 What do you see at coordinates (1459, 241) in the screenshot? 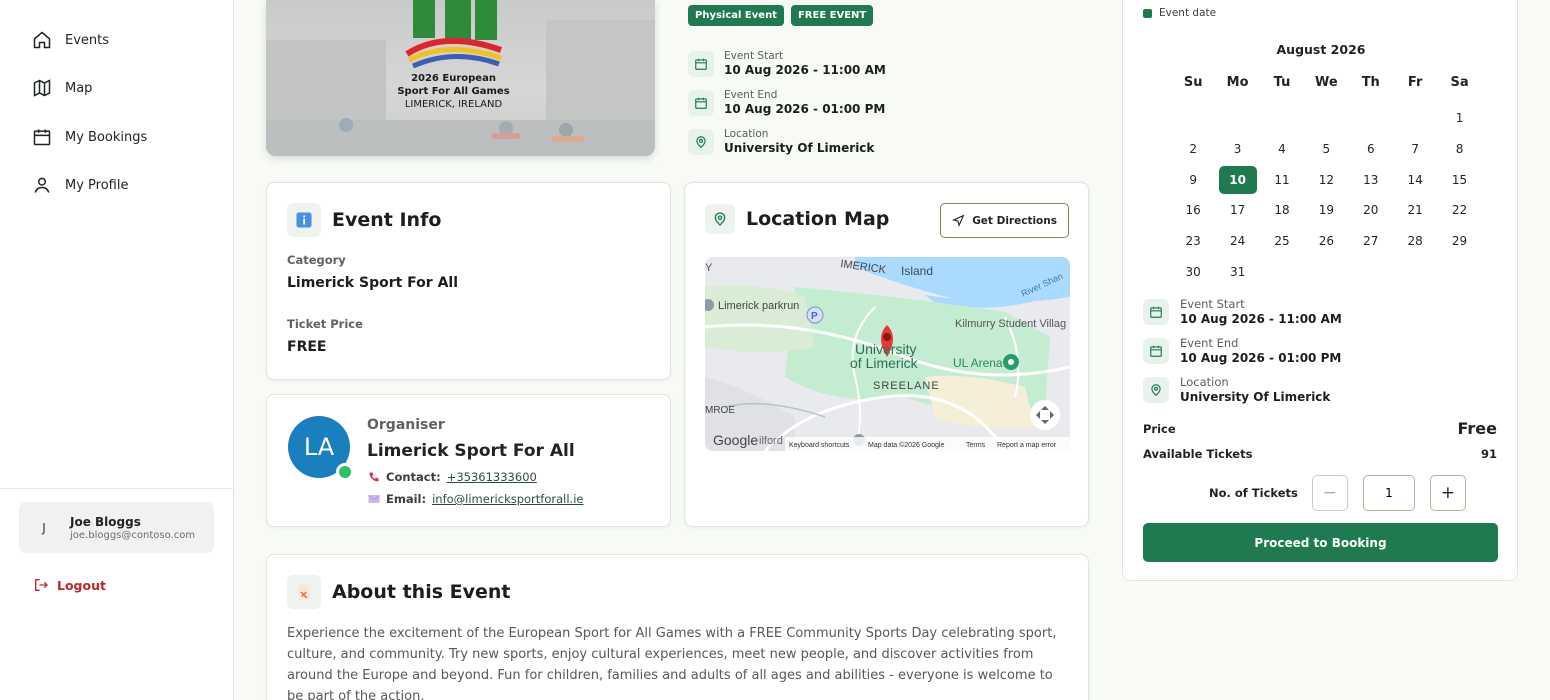
I see `calendar-day: 29` at bounding box center [1459, 241].